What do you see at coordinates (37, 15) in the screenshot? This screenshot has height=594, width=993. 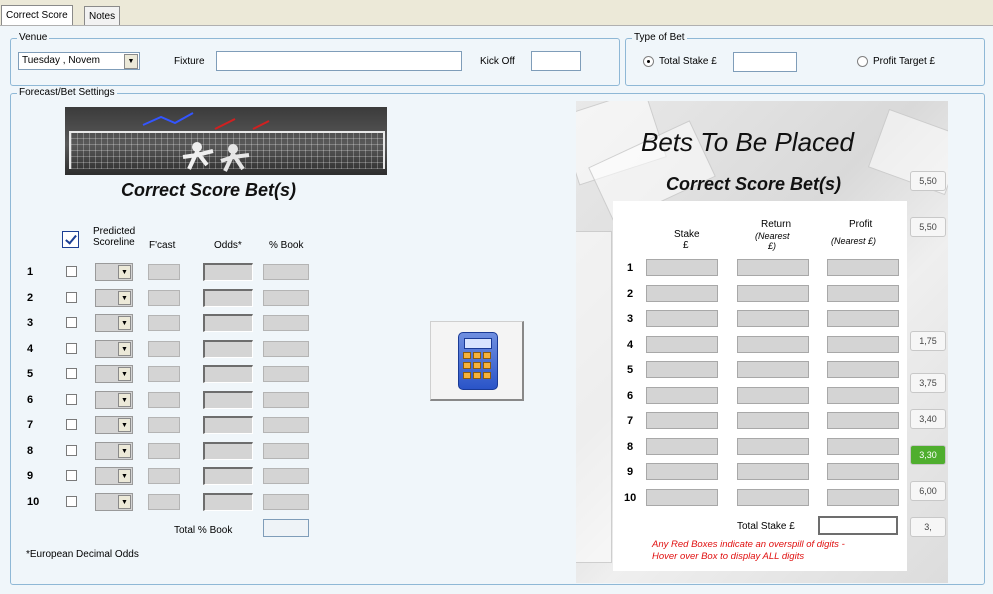 I see `tab-correct-score: Correct Score` at bounding box center [37, 15].